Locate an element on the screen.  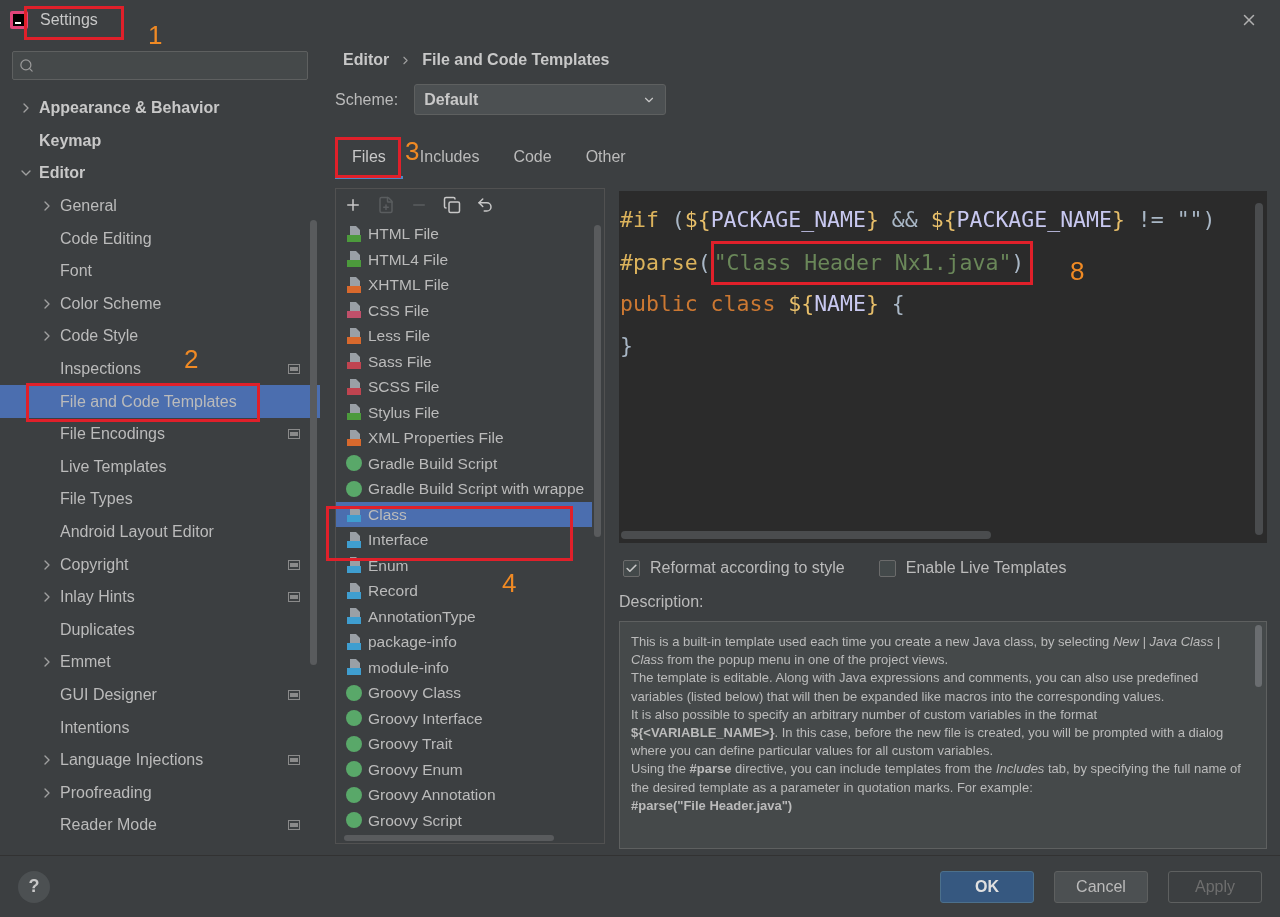
tree-item: File Encodings is located at coordinates (160, 434).